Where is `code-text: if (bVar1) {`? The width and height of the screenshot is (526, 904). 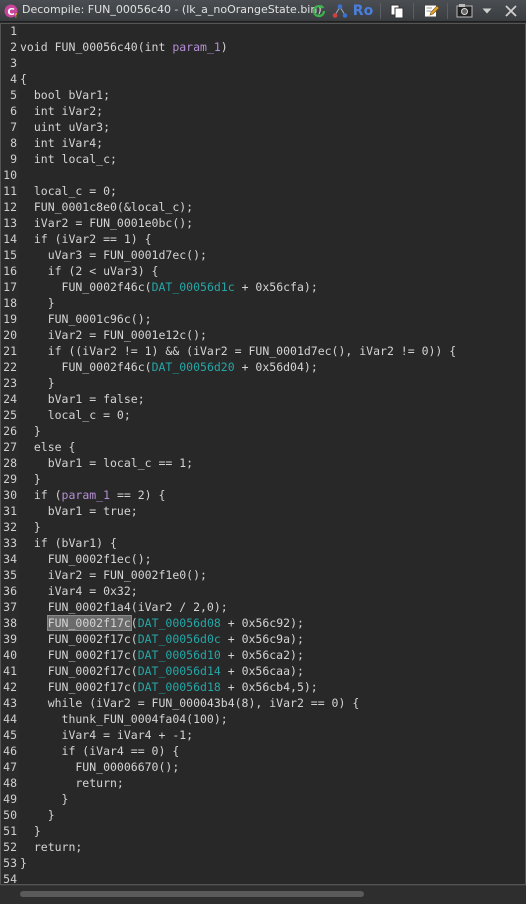
code-text: if (bVar1) { is located at coordinates (68, 543).